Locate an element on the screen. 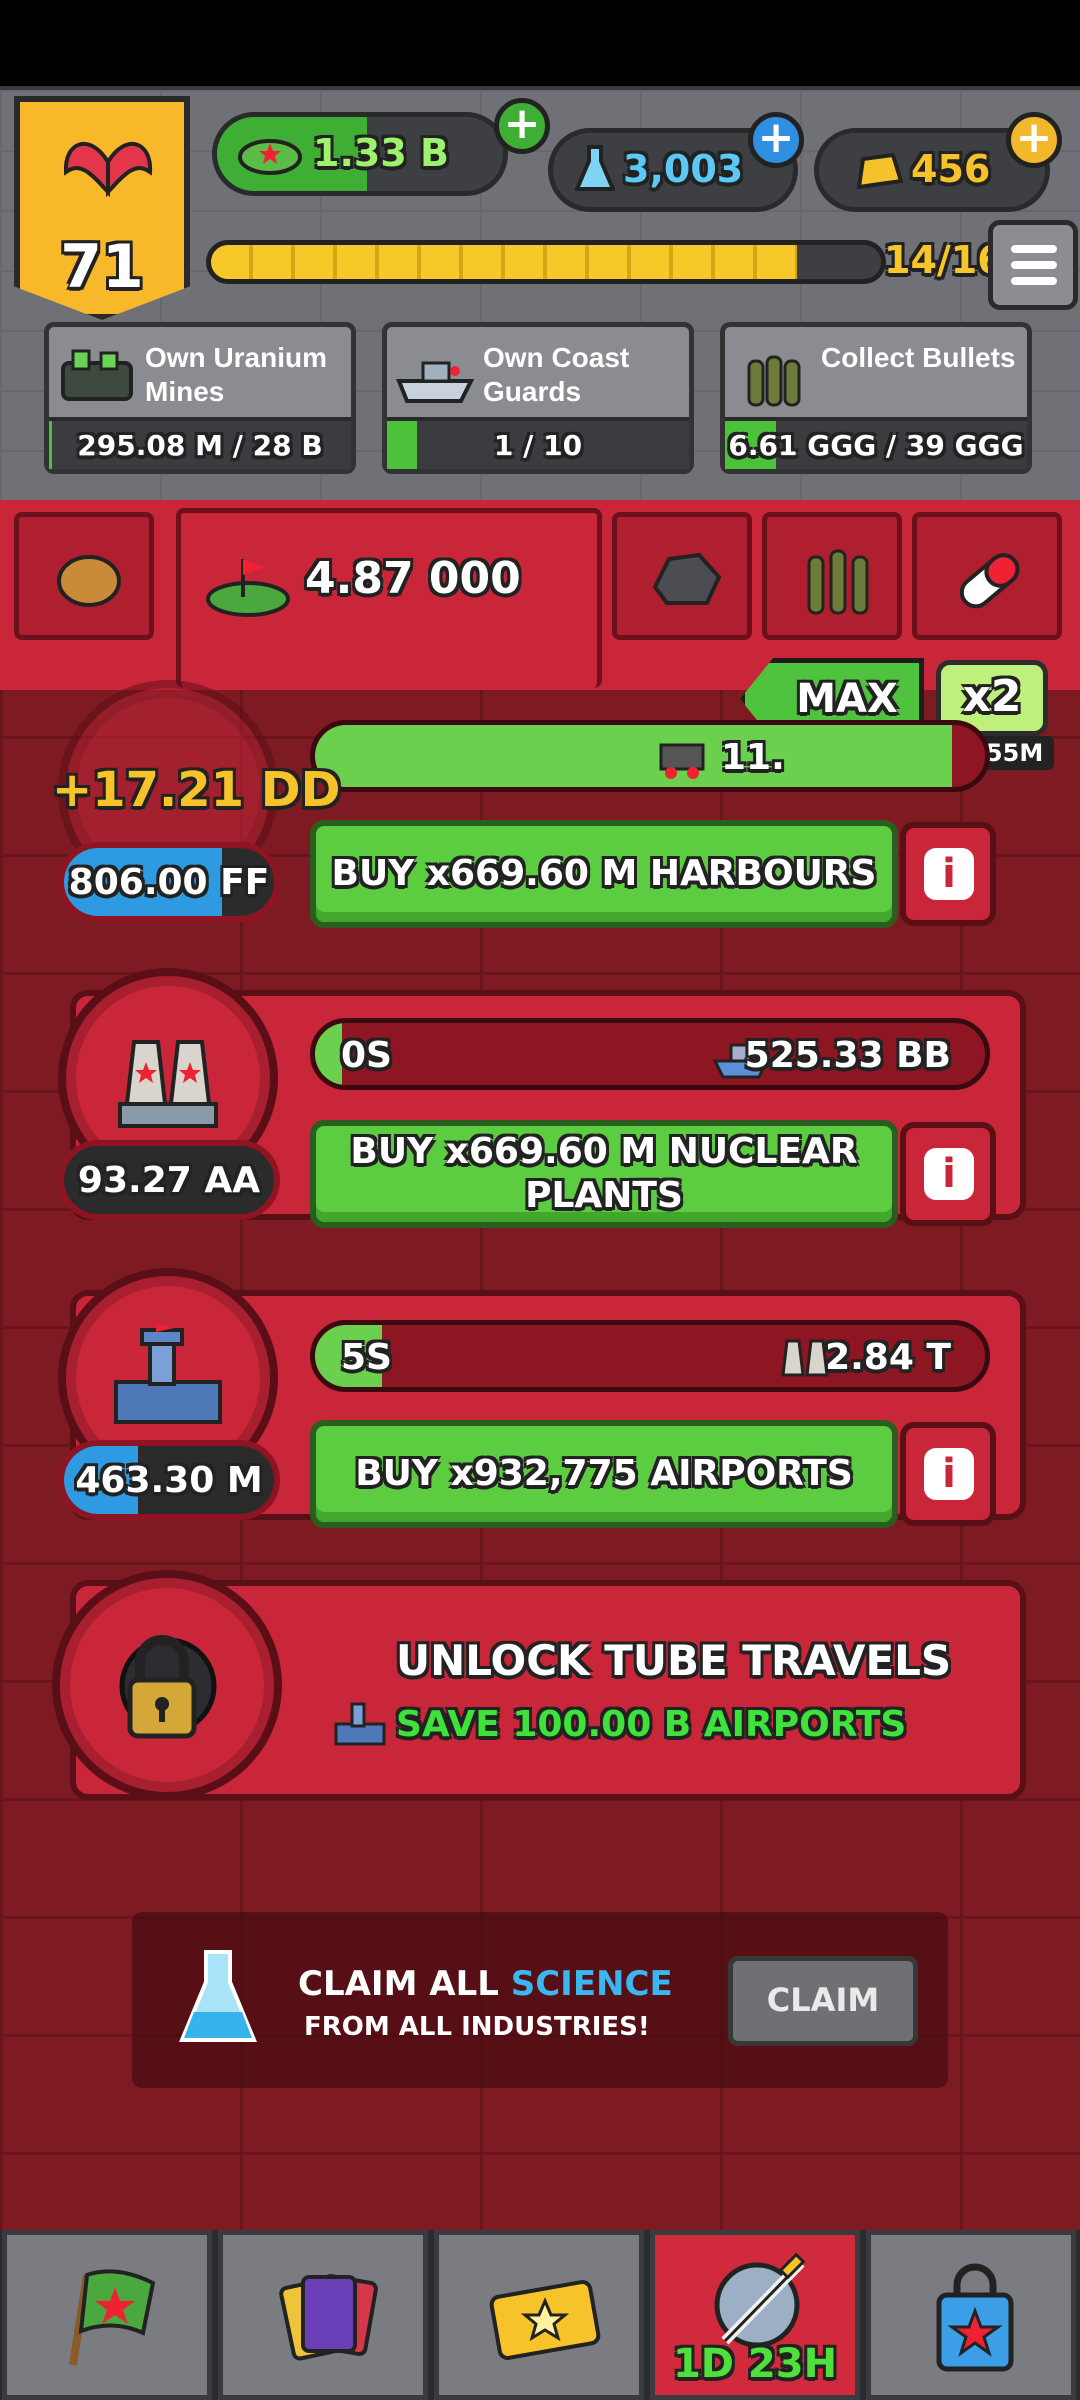 This screenshot has height=2400, width=1080. nav-territory is located at coordinates (107, 2315).